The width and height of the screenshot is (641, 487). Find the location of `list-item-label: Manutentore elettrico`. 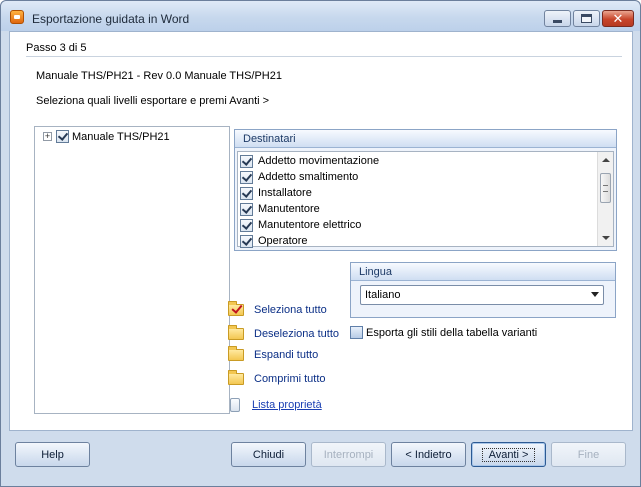

list-item-label: Manutentore elettrico is located at coordinates (310, 225).